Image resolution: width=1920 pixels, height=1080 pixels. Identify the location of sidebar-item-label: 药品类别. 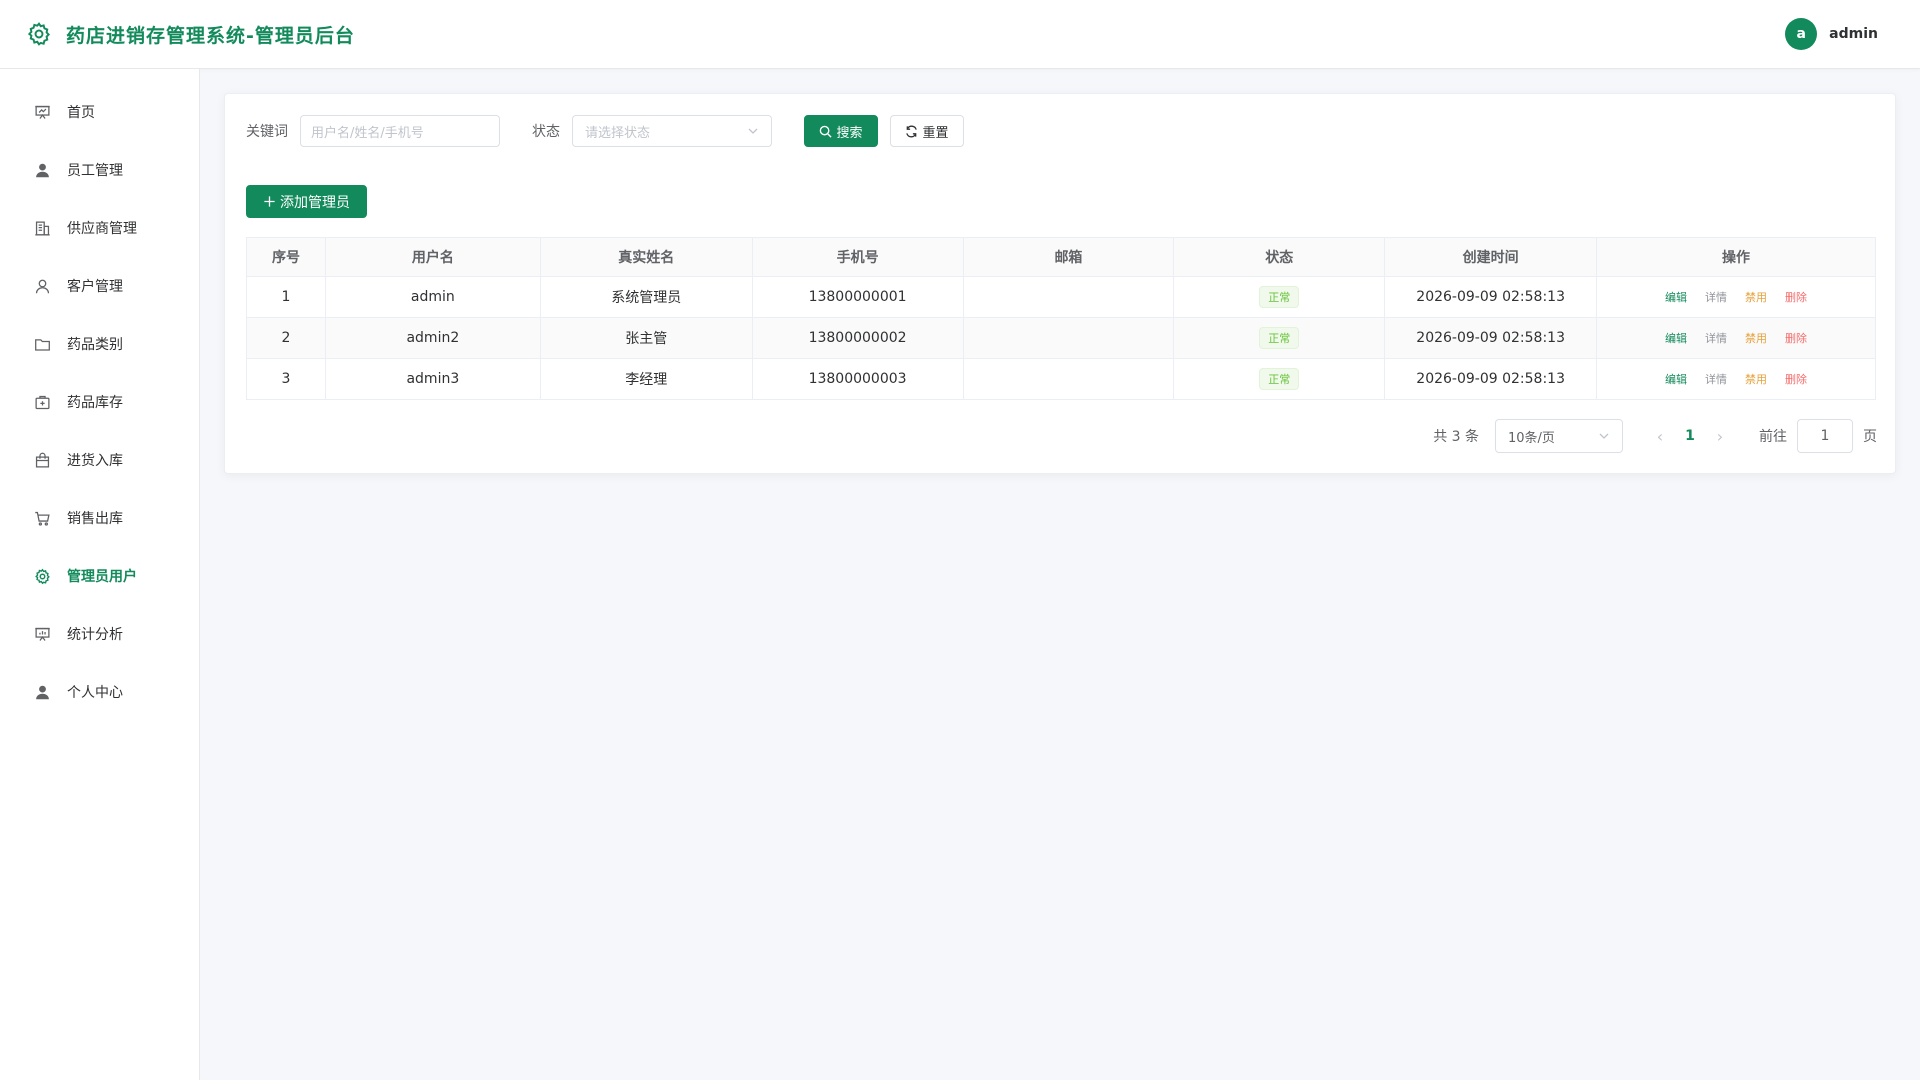
(95, 345).